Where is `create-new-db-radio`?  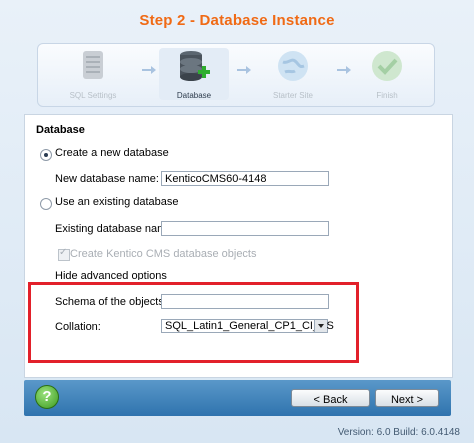 create-new-db-radio is located at coordinates (46, 155).